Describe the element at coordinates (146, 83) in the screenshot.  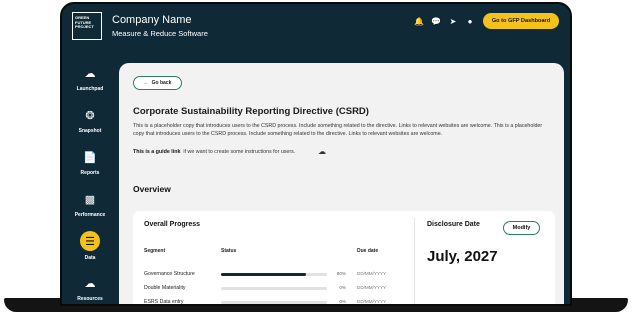
I see `arrow-left-icon: ←` at that location.